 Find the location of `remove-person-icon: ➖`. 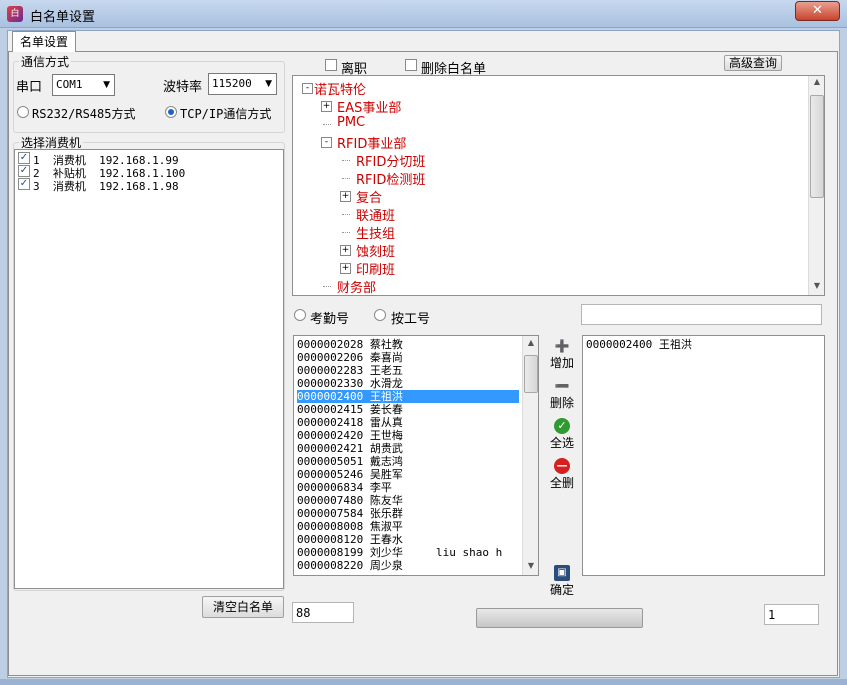

remove-person-icon: ➖ is located at coordinates (562, 386).